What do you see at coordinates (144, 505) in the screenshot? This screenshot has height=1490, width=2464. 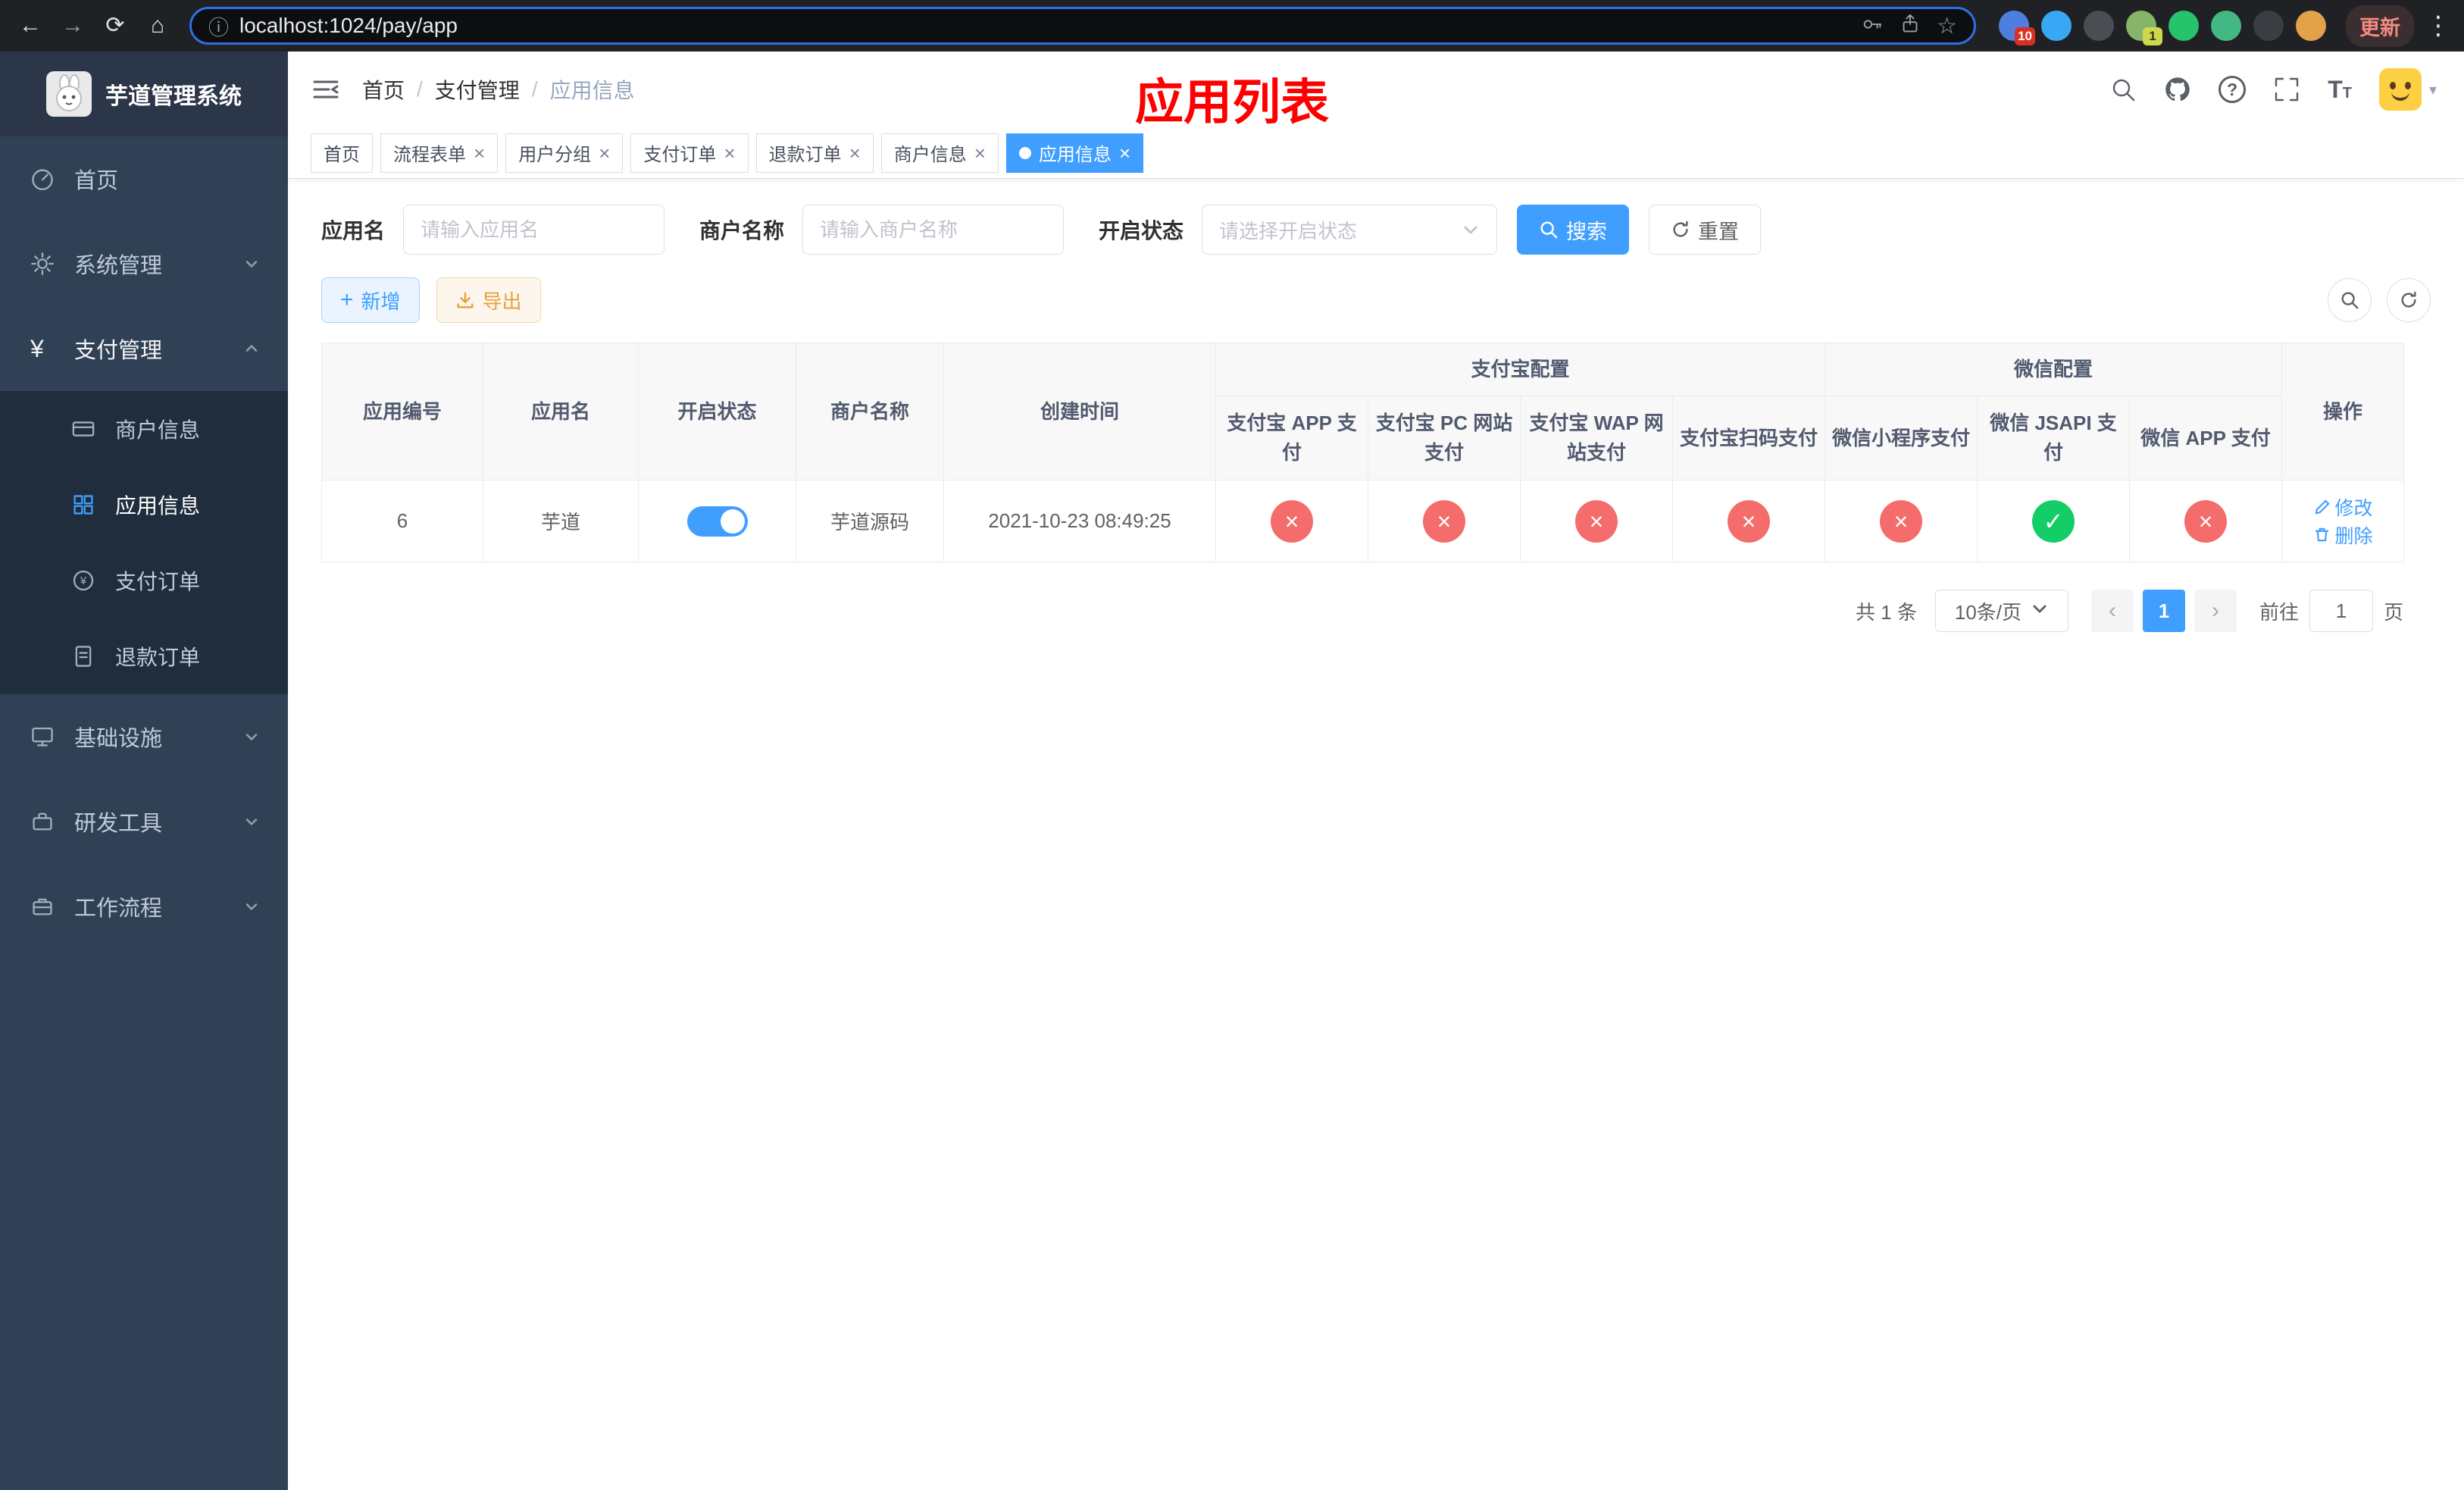 I see `sidebar-item-应用信息: 应用信息` at bounding box center [144, 505].